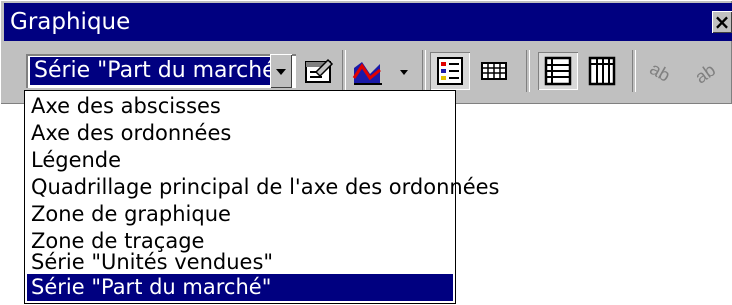  I want to click on chart-object-select: Série "Part du marché", so click(161, 71).